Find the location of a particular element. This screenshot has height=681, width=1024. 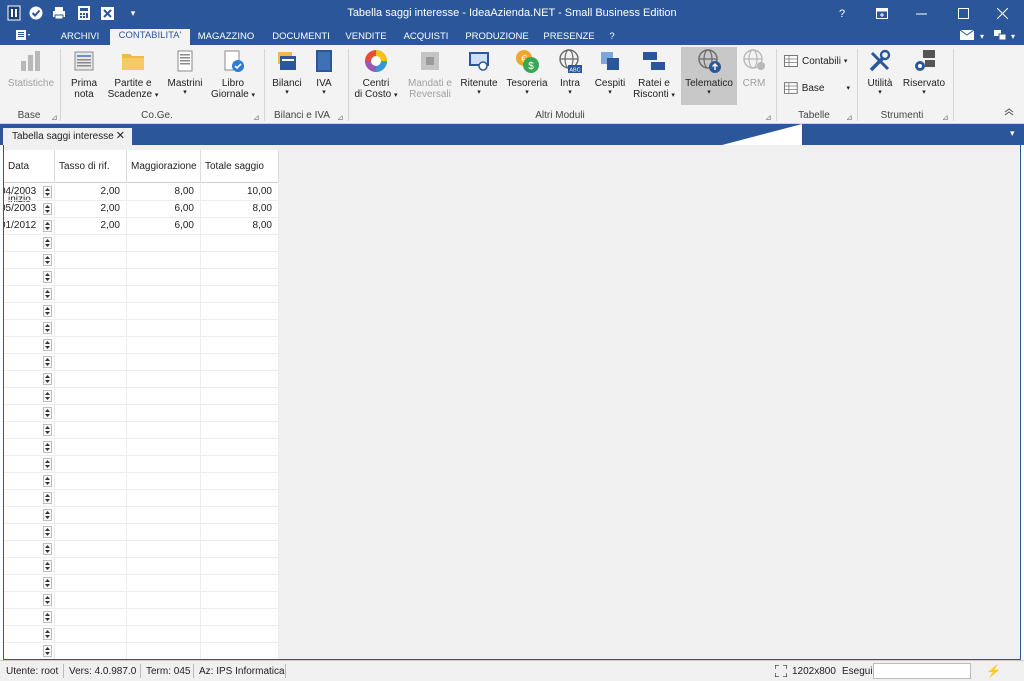

tab-produzione: PRODUZIONE is located at coordinates (497, 37).